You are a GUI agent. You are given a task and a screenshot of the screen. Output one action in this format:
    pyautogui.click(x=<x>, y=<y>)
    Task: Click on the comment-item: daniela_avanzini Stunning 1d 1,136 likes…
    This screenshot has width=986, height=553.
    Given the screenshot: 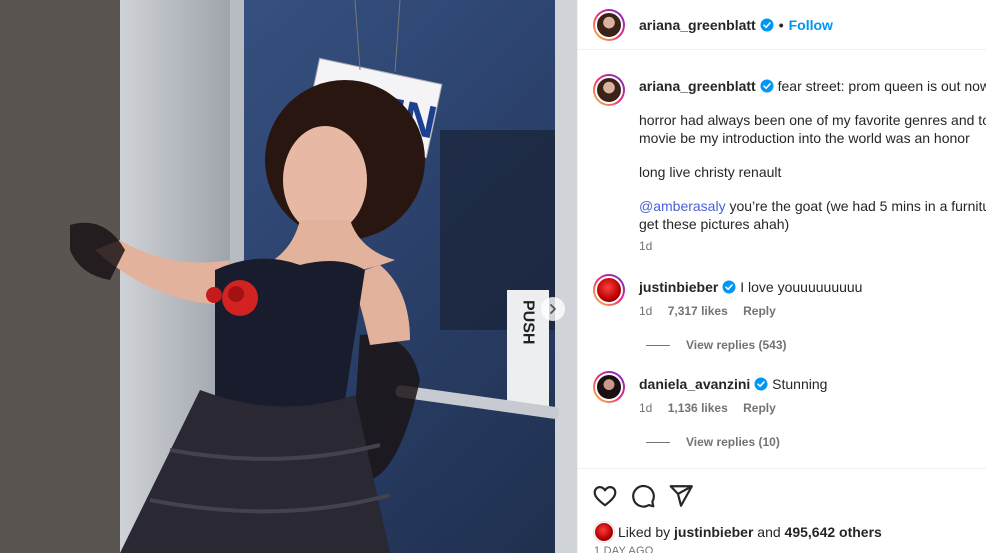 What is the action you would take?
    pyautogui.click(x=710, y=394)
    